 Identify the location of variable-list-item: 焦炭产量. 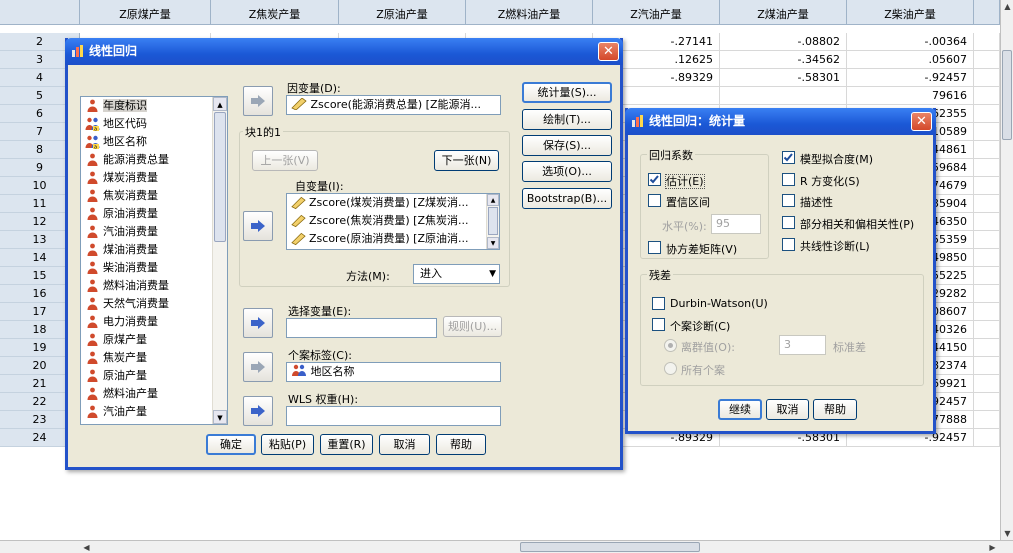
(154, 358).